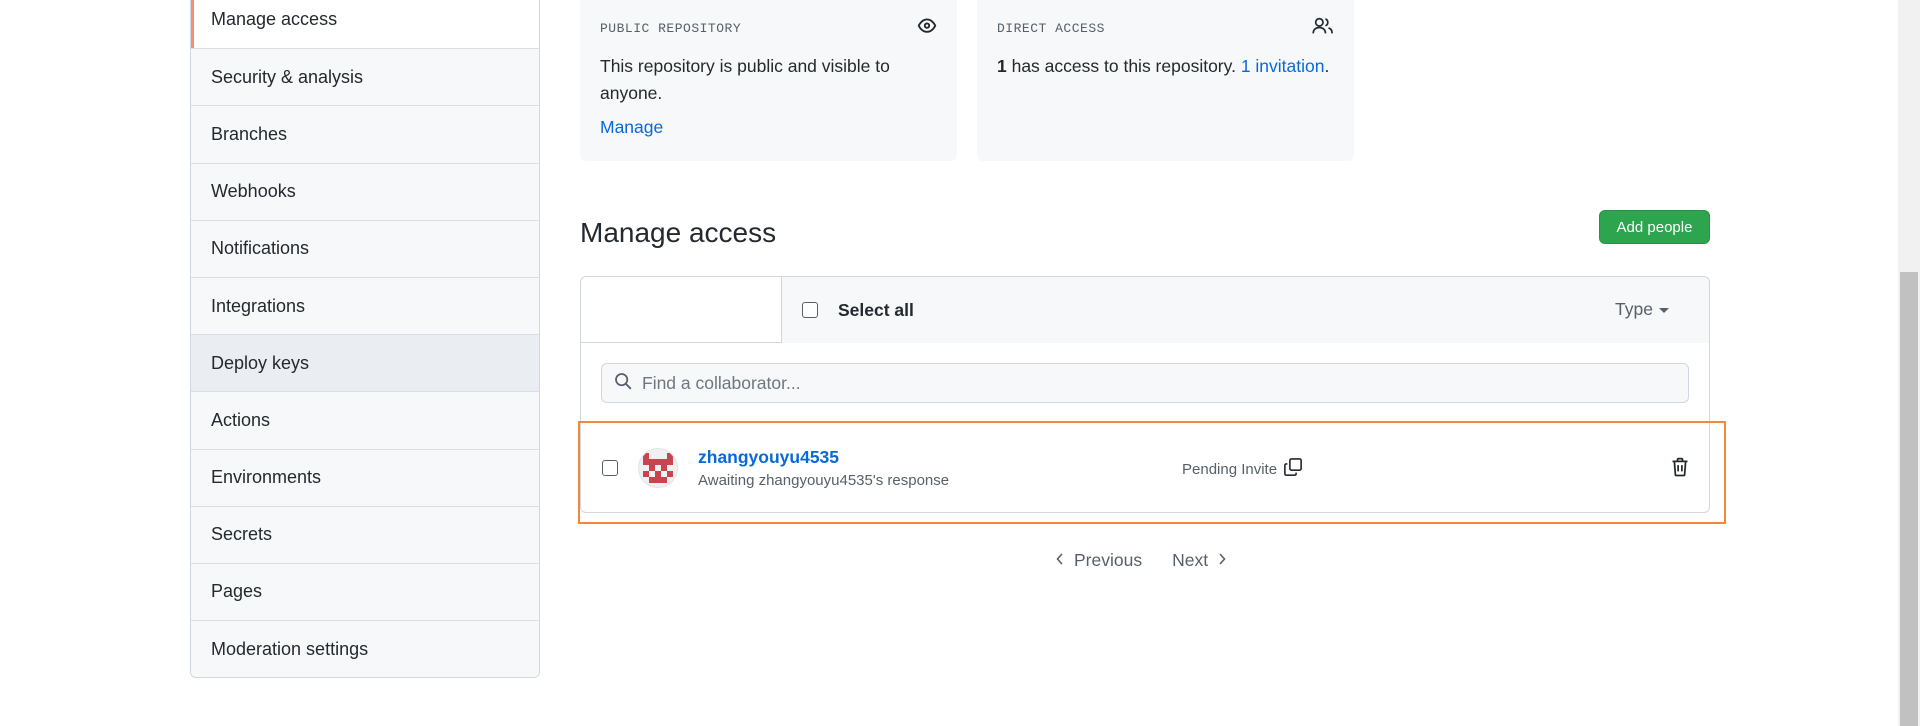 This screenshot has width=1920, height=726. What do you see at coordinates (287, 76) in the screenshot?
I see `sidebar-item-label: Security & analysis` at bounding box center [287, 76].